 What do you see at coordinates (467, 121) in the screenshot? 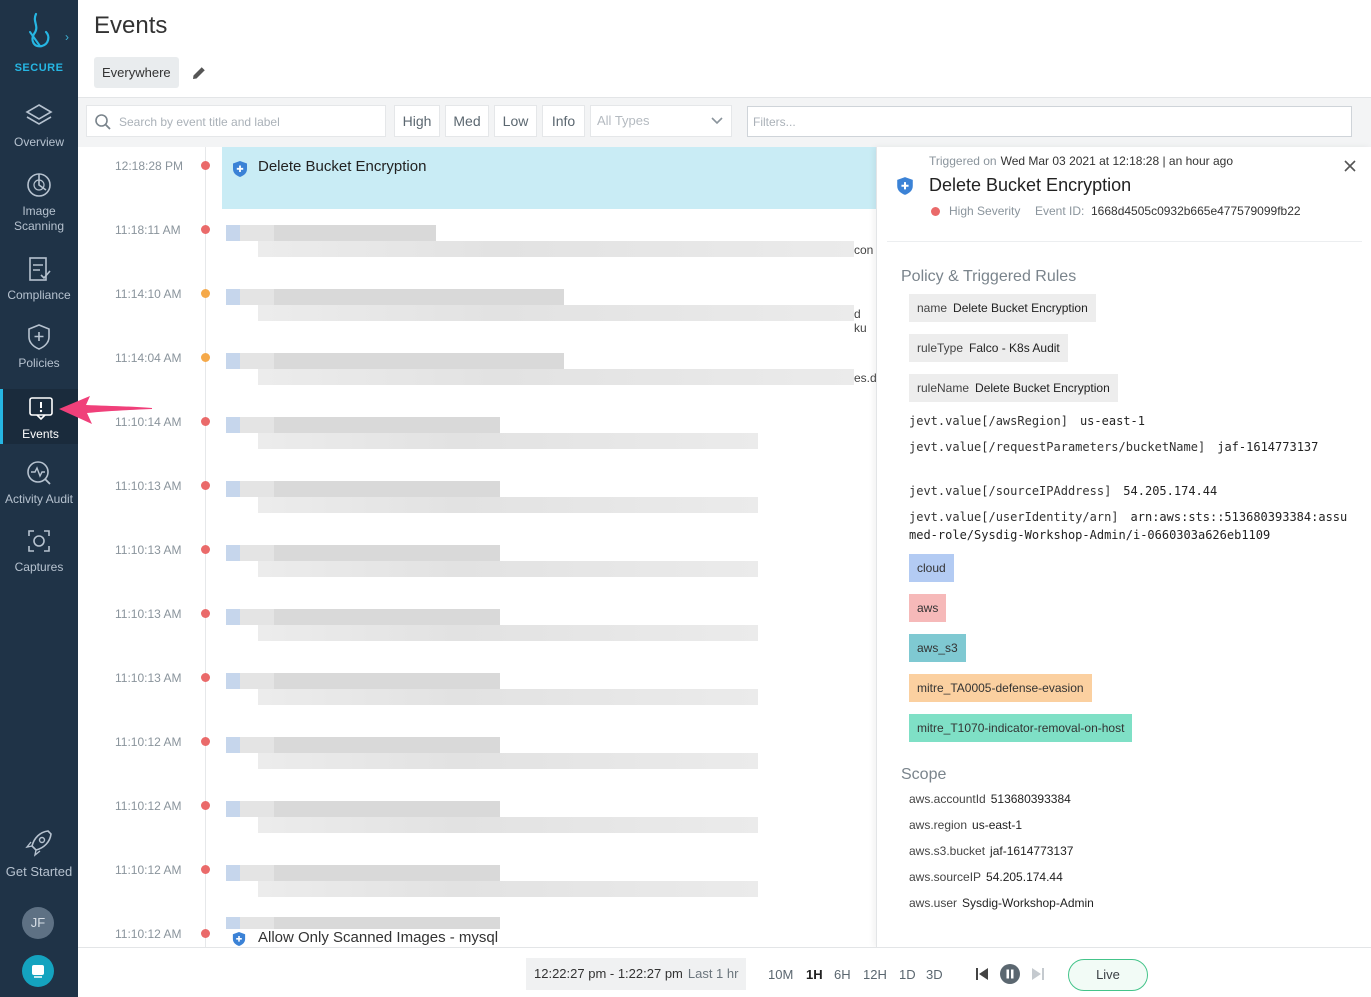
I see `severity-med-button: Med` at bounding box center [467, 121].